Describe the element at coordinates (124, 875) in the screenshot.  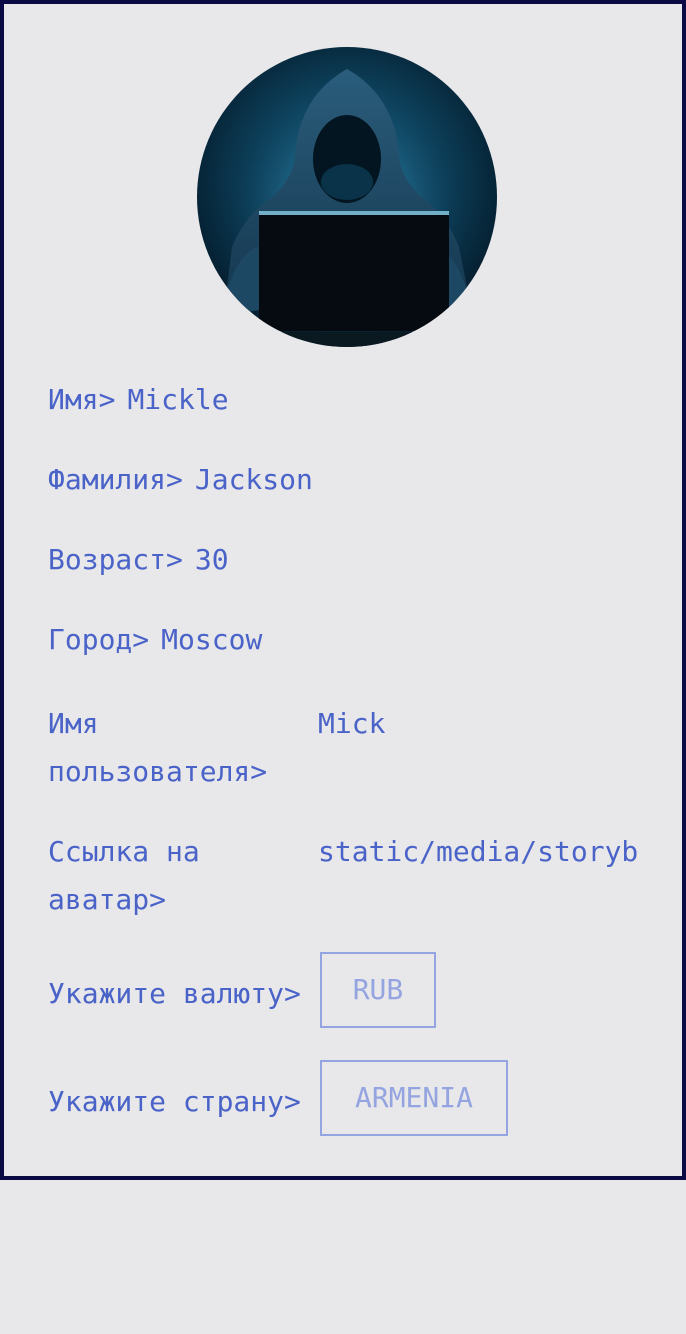
I see `avatar-link-label: Ссылка на аватар>` at that location.